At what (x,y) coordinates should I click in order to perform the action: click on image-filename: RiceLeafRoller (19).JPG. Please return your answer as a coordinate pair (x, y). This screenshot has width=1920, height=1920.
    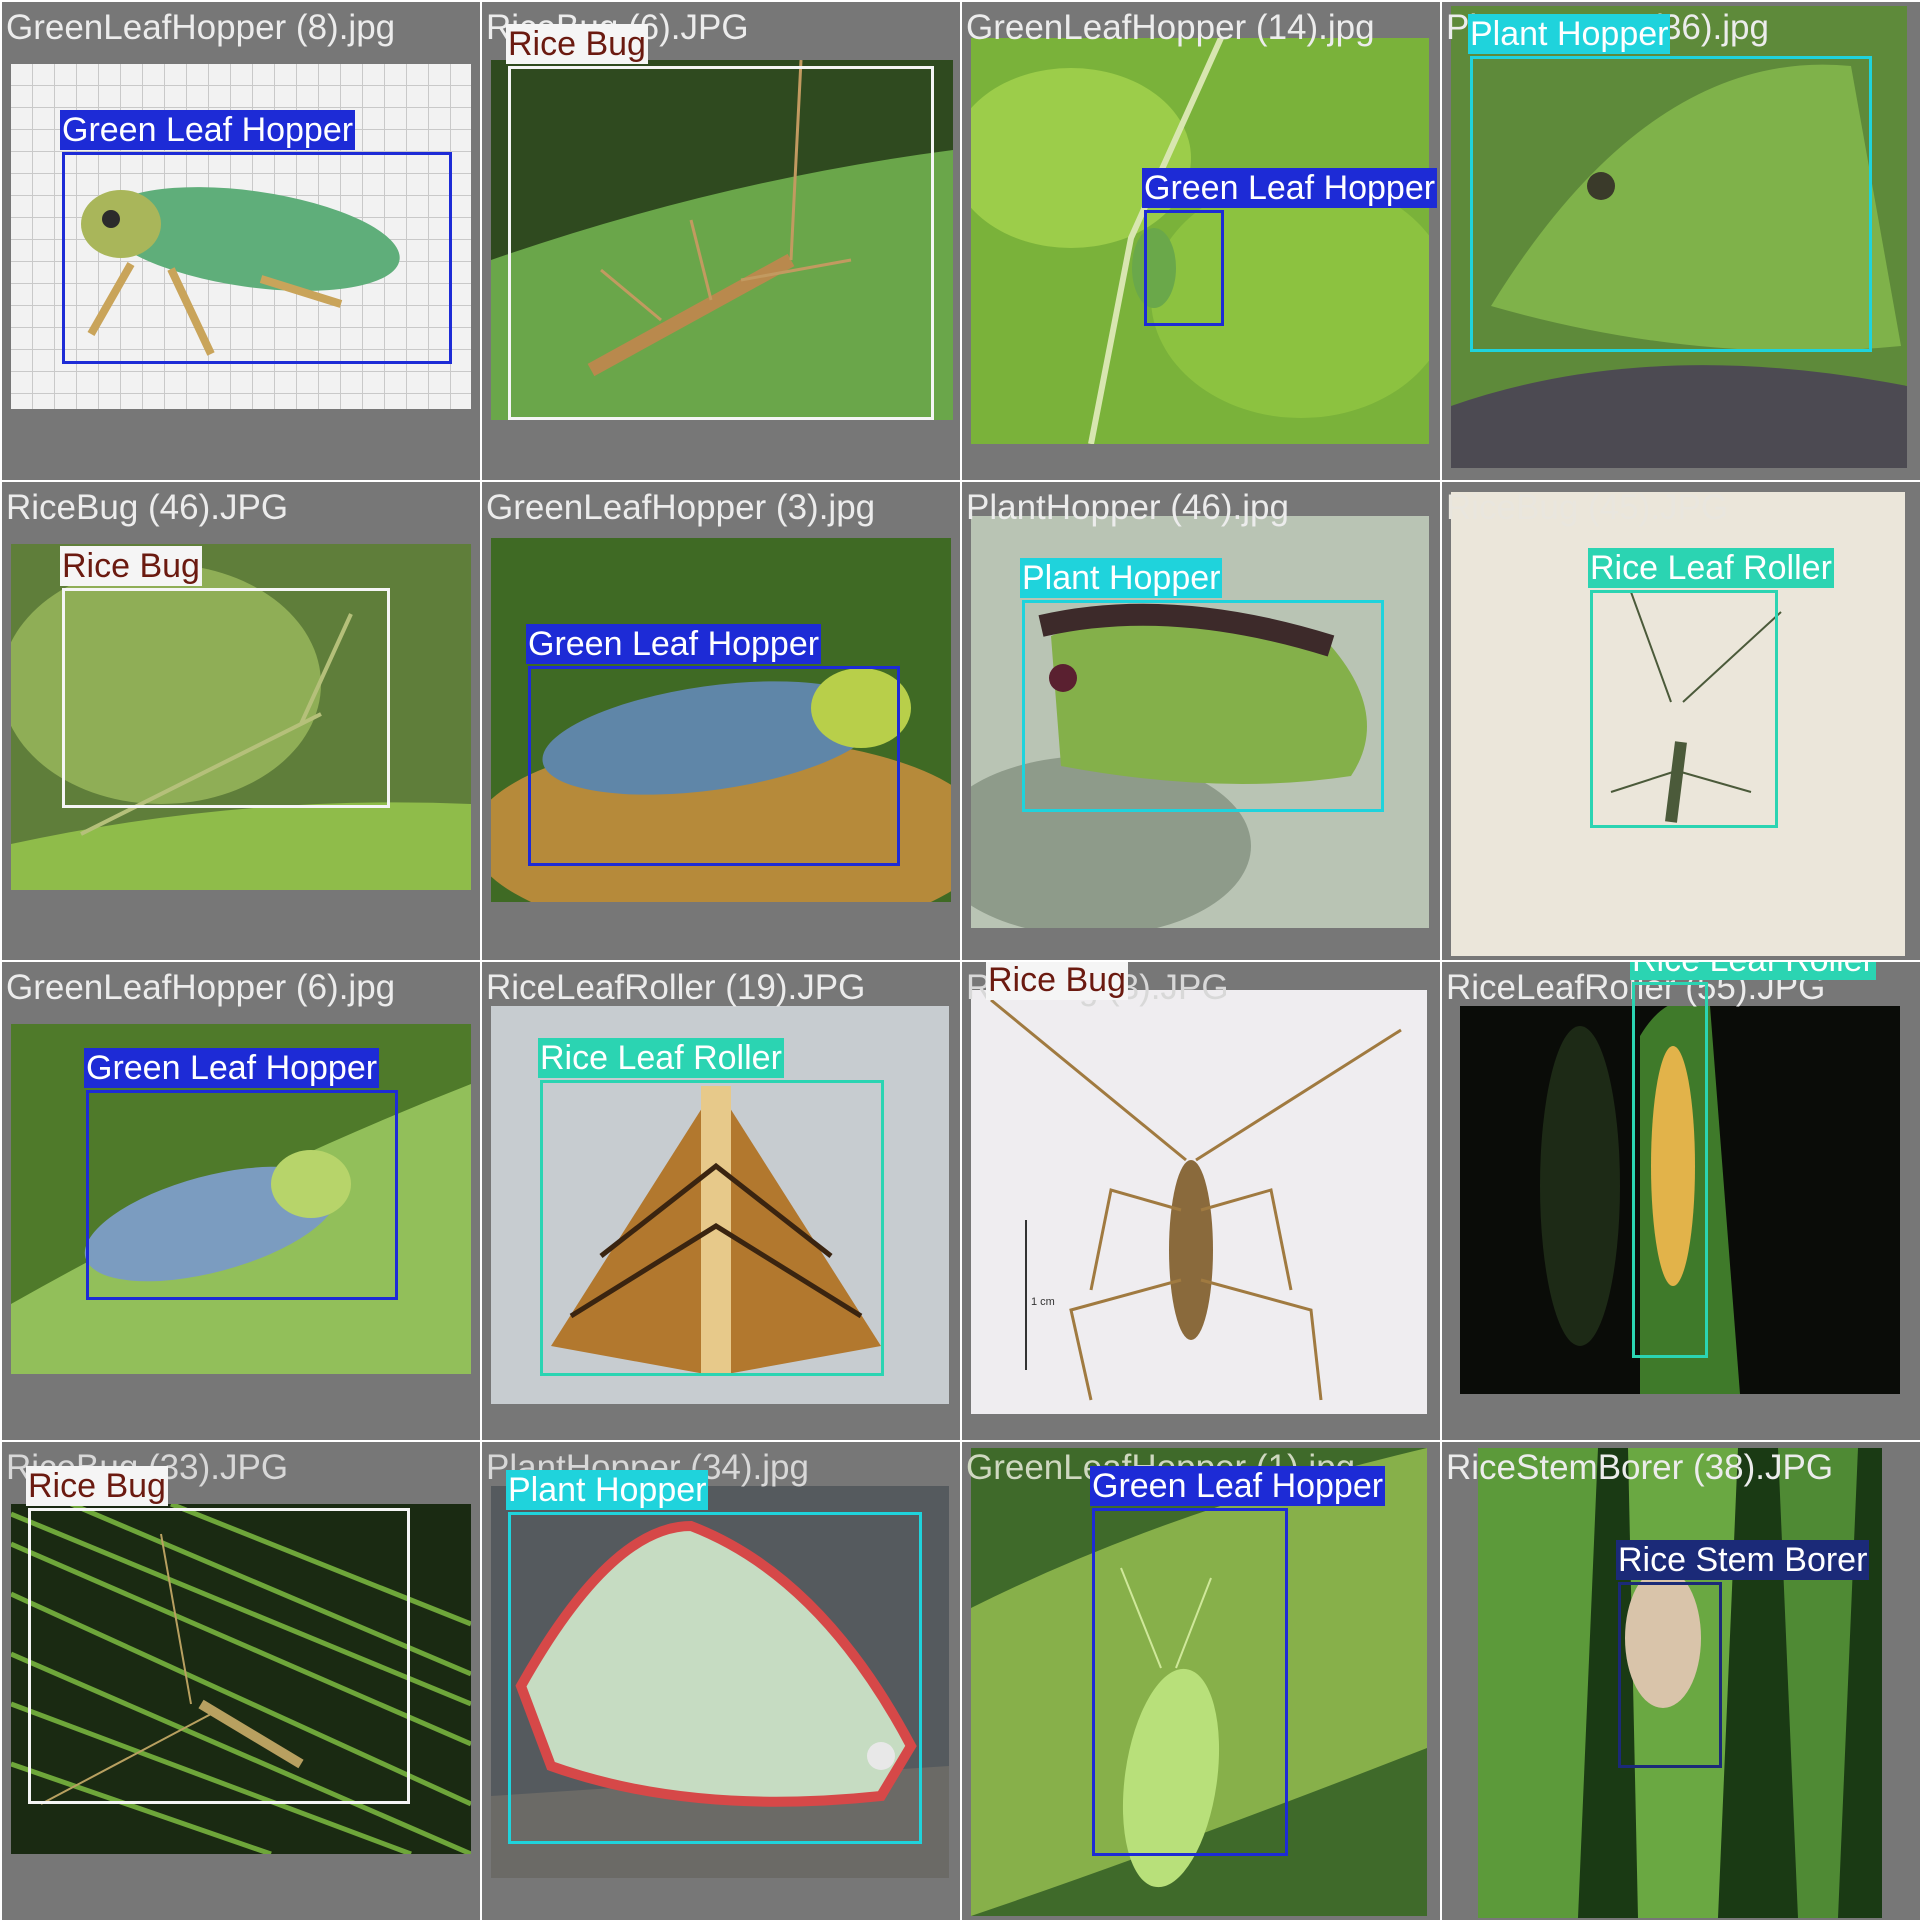
    Looking at the image, I should click on (676, 987).